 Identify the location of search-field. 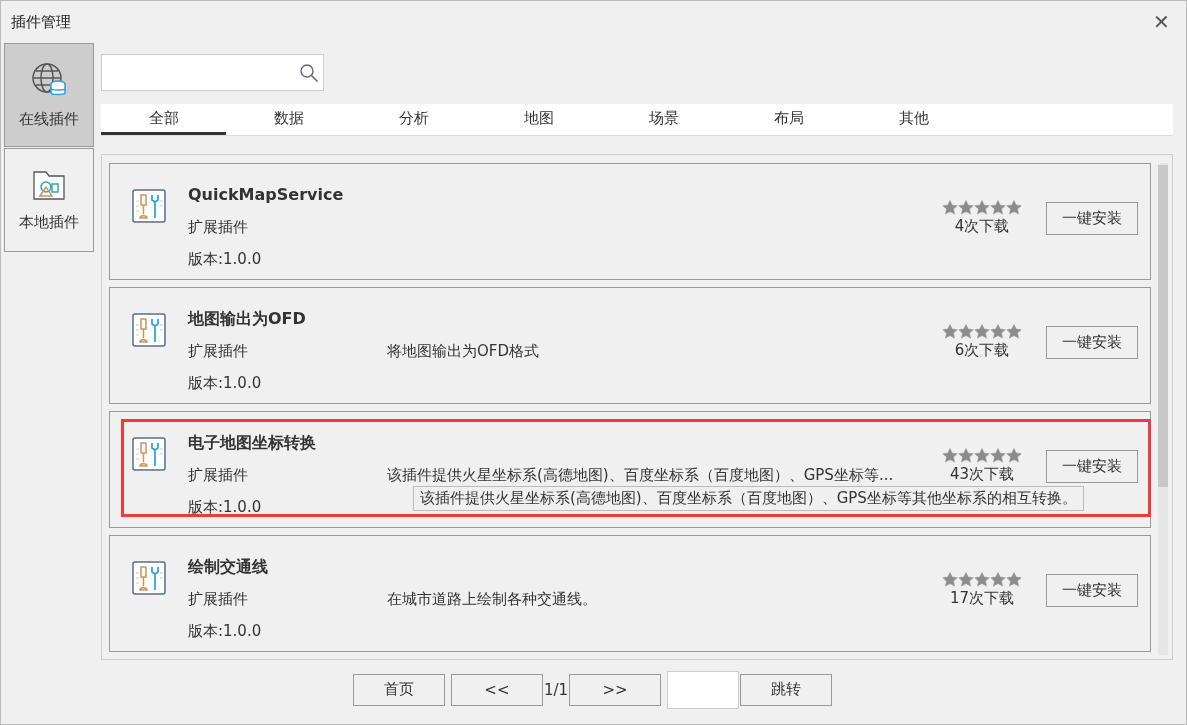
(212, 72).